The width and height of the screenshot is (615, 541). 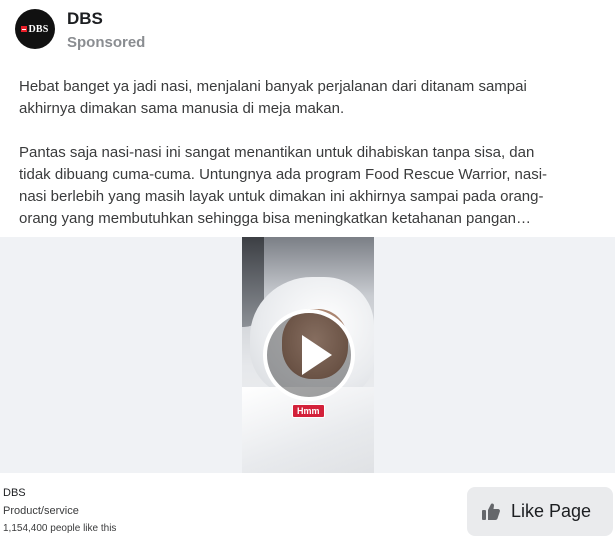 What do you see at coordinates (14, 493) in the screenshot?
I see `footer-page-name: DBS` at bounding box center [14, 493].